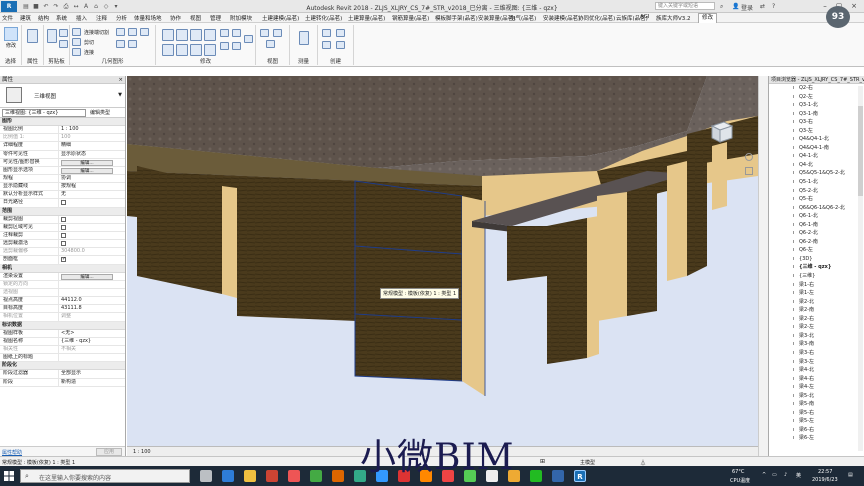 This screenshot has height=486, width=864. Describe the element at coordinates (816, 421) in the screenshot. I see `browser-view-item: 梁5-左` at that location.